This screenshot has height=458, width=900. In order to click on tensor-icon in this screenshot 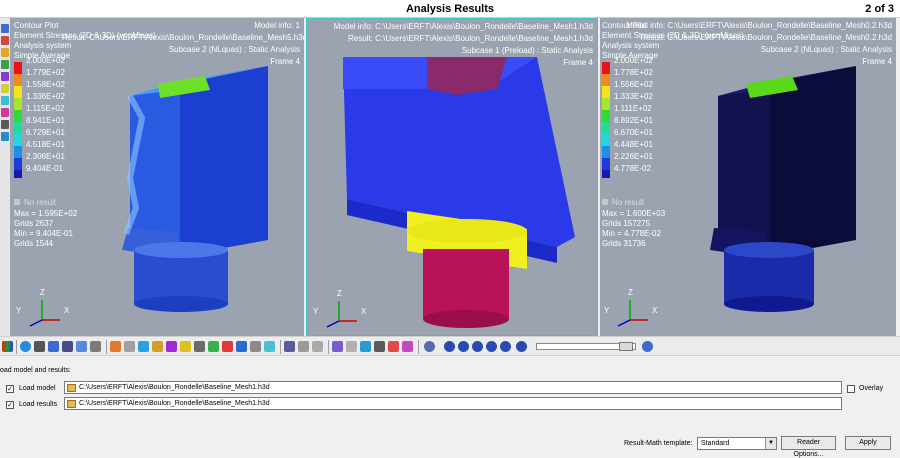, I will do `click(157, 346)`.